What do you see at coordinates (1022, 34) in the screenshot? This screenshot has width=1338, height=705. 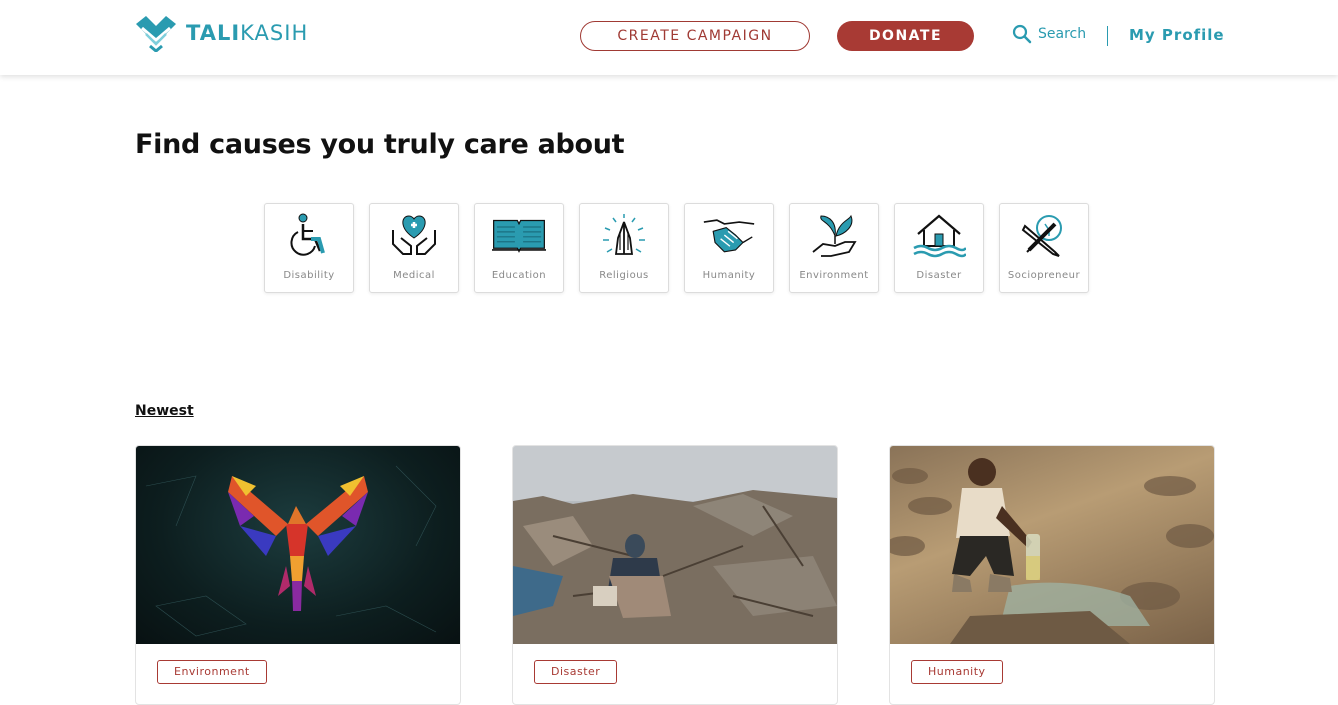 I see `search-icon` at bounding box center [1022, 34].